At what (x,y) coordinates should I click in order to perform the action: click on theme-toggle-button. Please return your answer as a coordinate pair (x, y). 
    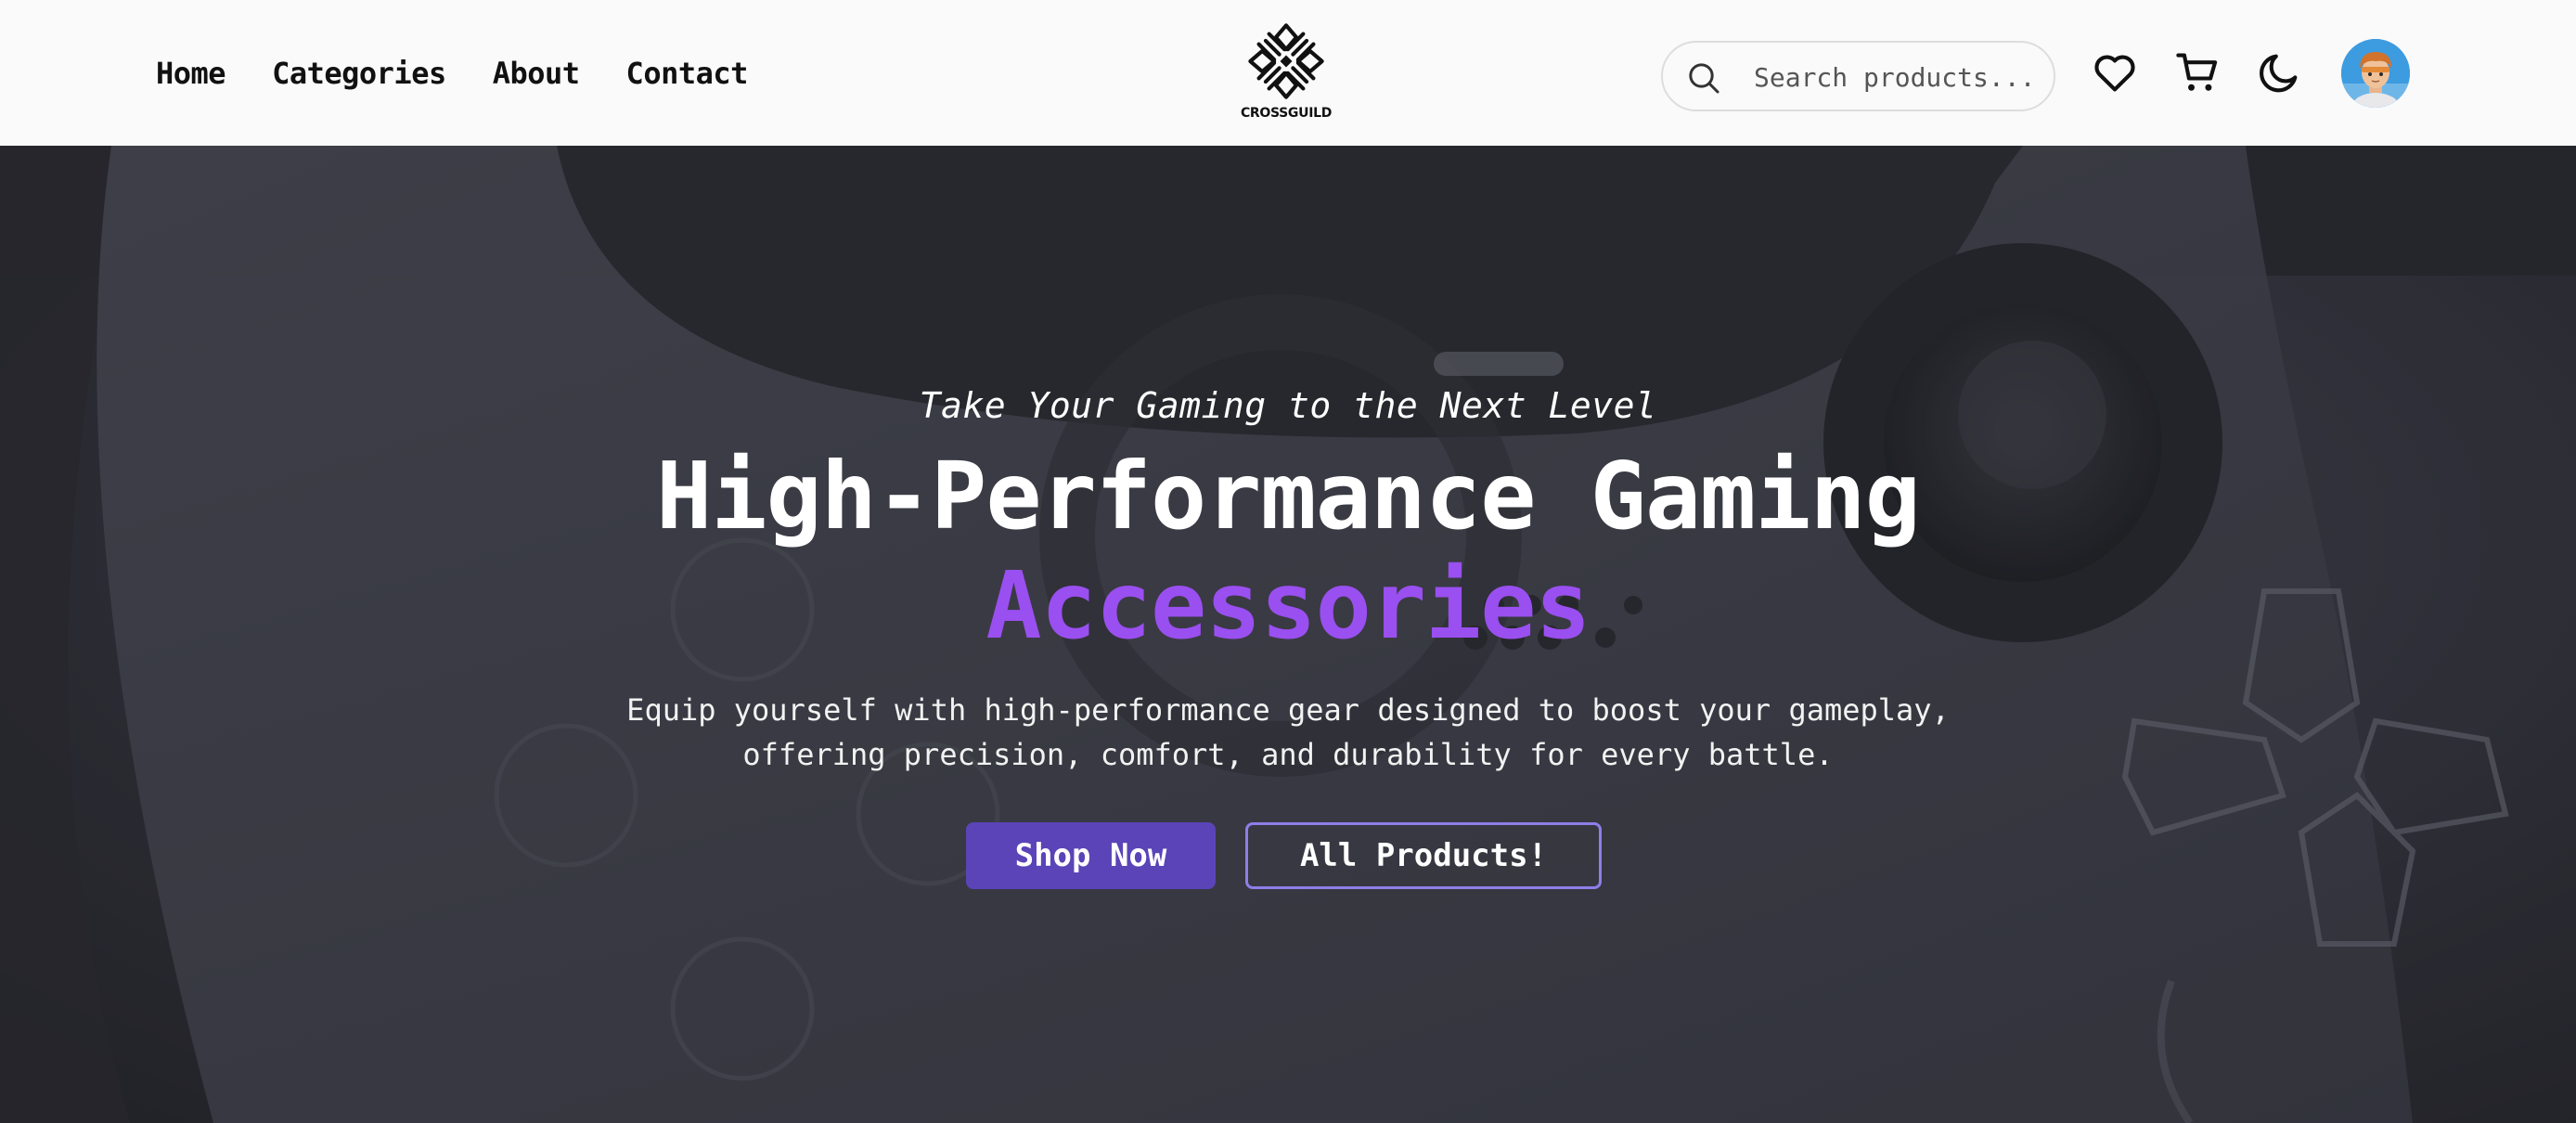
    Looking at the image, I should click on (2279, 72).